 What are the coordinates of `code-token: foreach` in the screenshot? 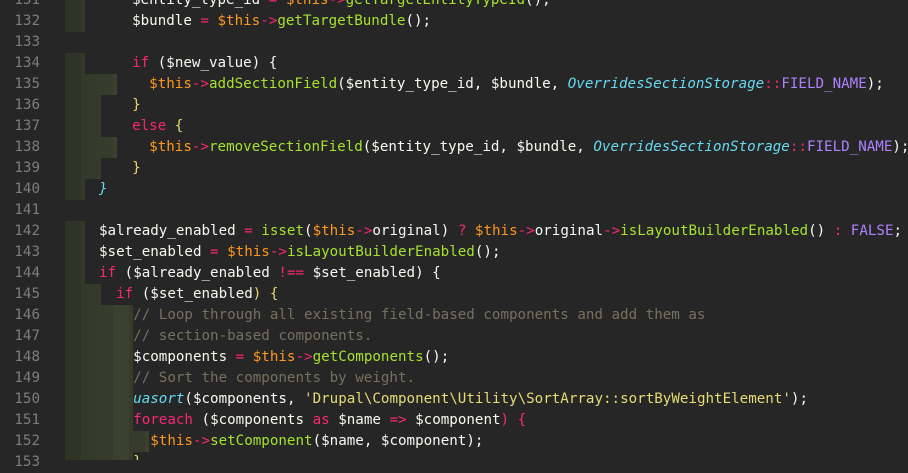 It's located at (163, 420).